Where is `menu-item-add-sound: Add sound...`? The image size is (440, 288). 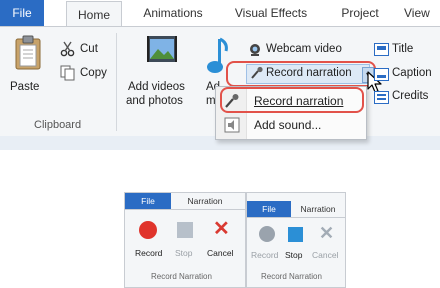
menu-item-add-sound: Add sound... is located at coordinates (287, 125).